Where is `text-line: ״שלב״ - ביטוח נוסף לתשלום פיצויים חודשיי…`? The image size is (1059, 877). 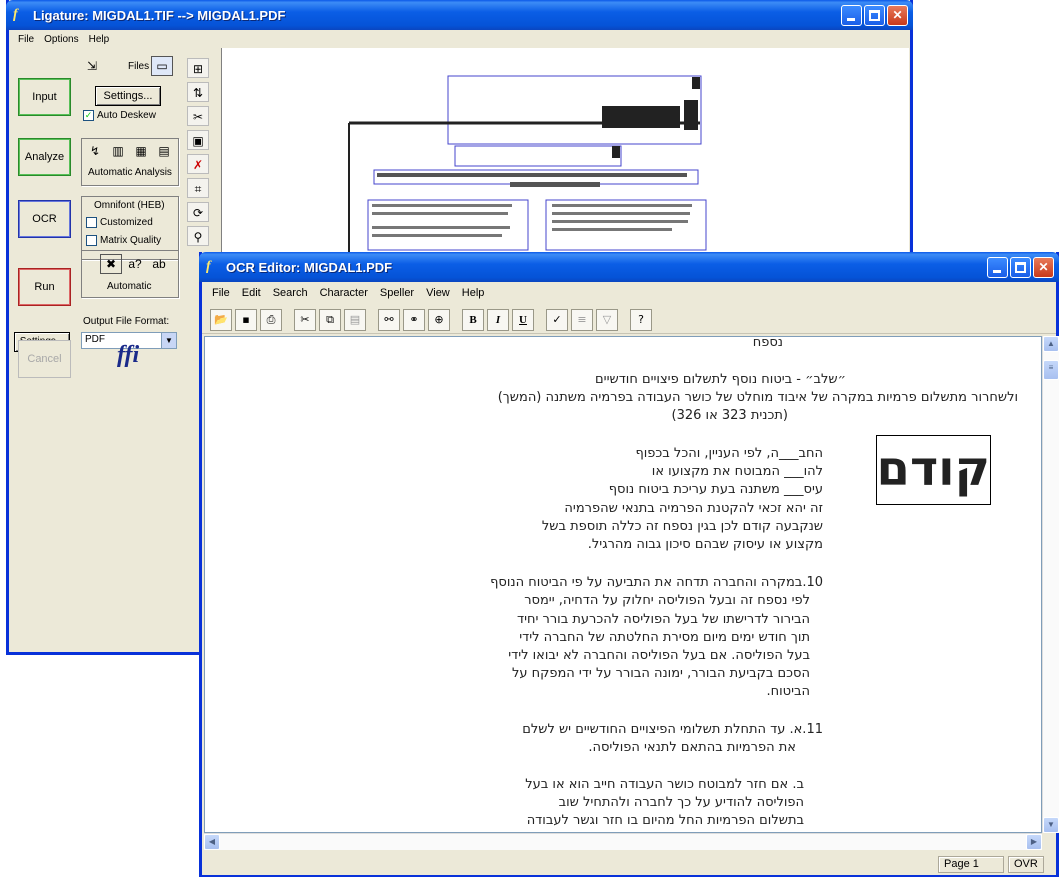
text-line: ״שלב״ - ביטוח נוסף לתשלום פיצויים חודשיי… is located at coordinates (720, 379).